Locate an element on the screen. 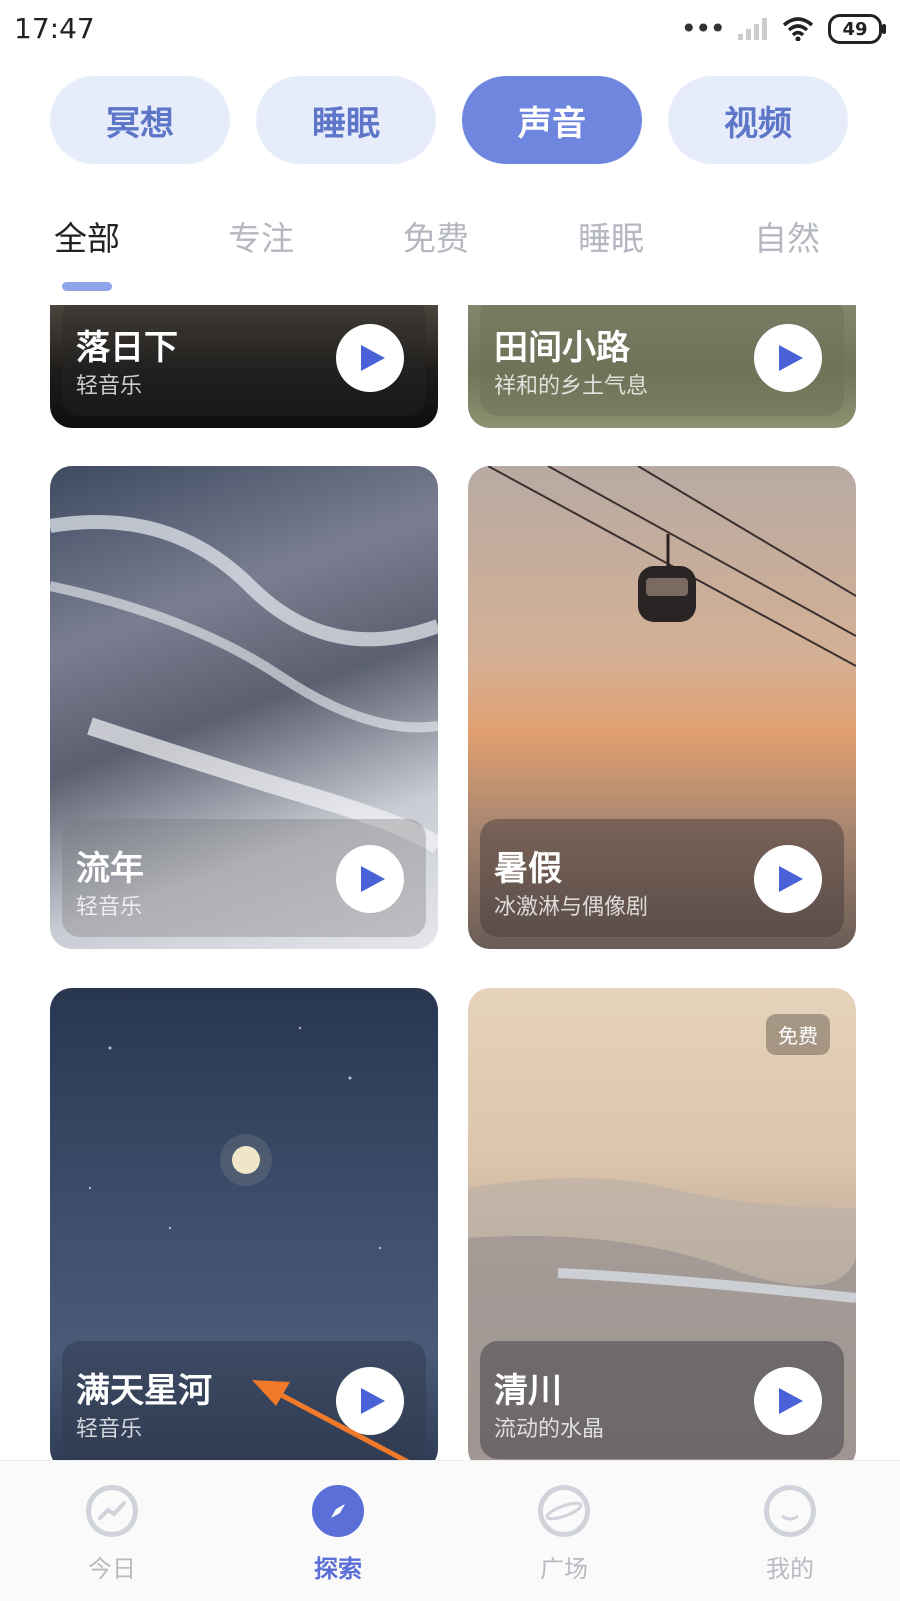  more-dots-icon: ••• is located at coordinates (703, 28).